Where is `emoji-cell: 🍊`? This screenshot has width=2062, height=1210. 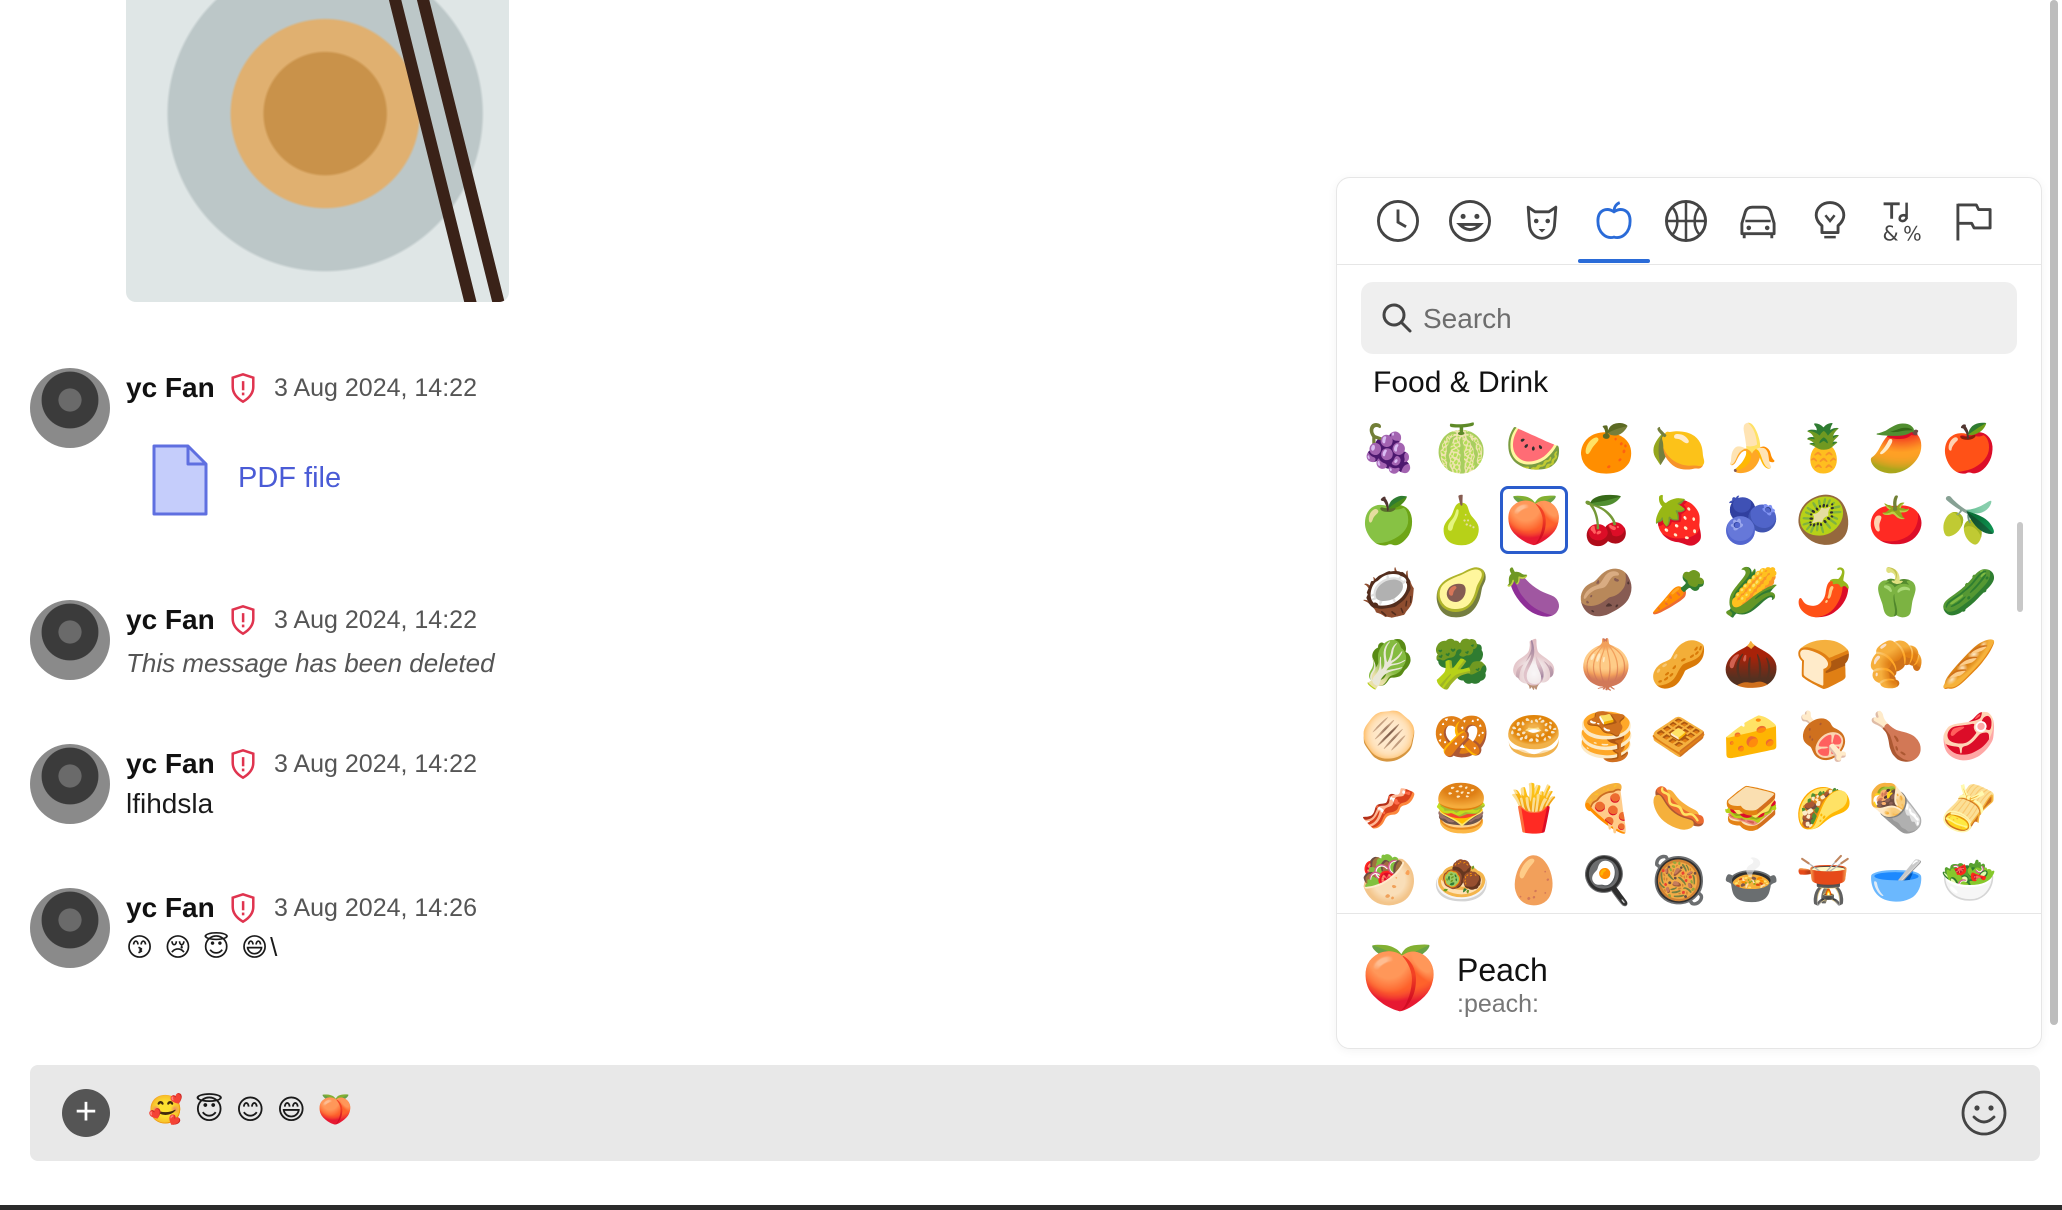 emoji-cell: 🍊 is located at coordinates (1607, 448).